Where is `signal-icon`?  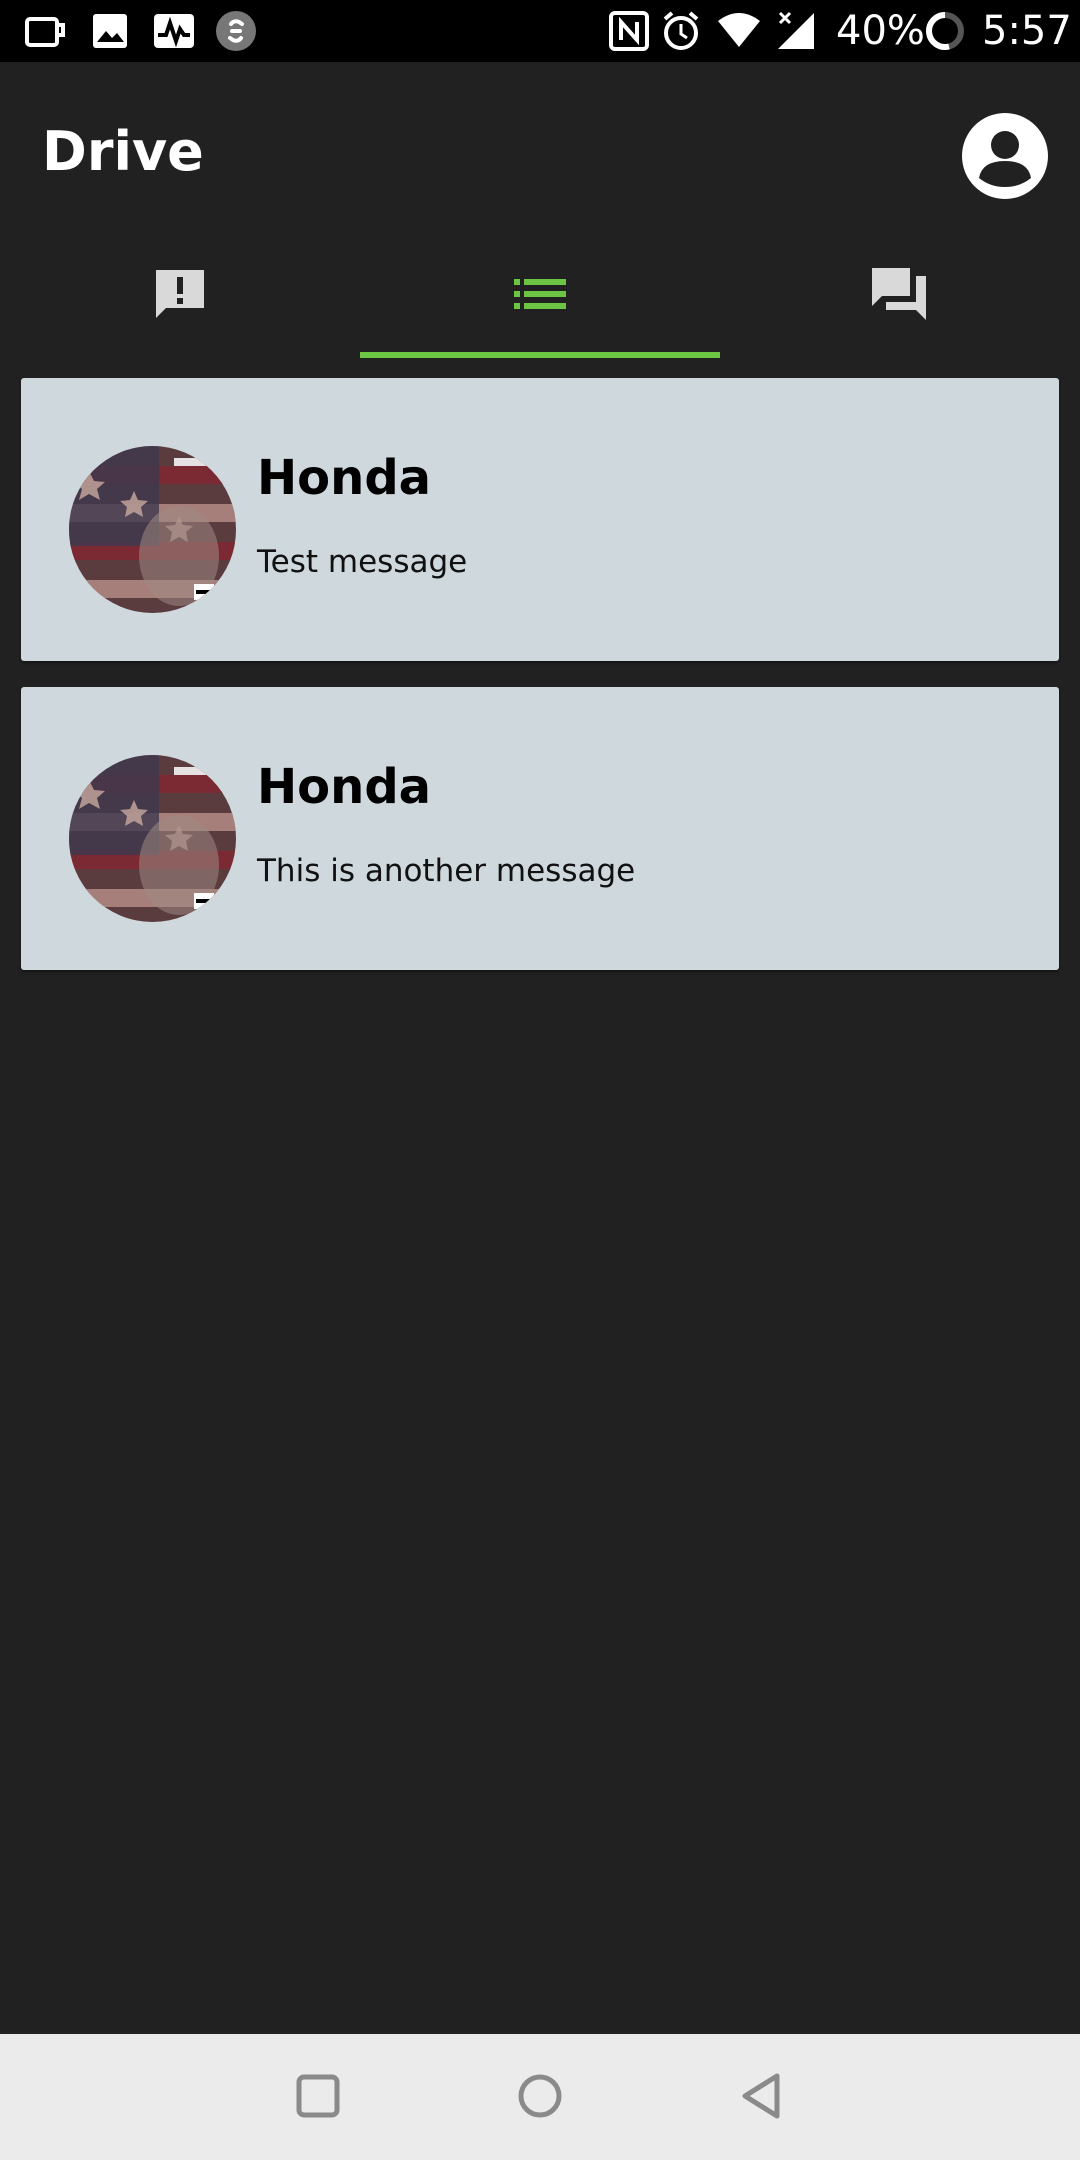
signal-icon is located at coordinates (797, 31).